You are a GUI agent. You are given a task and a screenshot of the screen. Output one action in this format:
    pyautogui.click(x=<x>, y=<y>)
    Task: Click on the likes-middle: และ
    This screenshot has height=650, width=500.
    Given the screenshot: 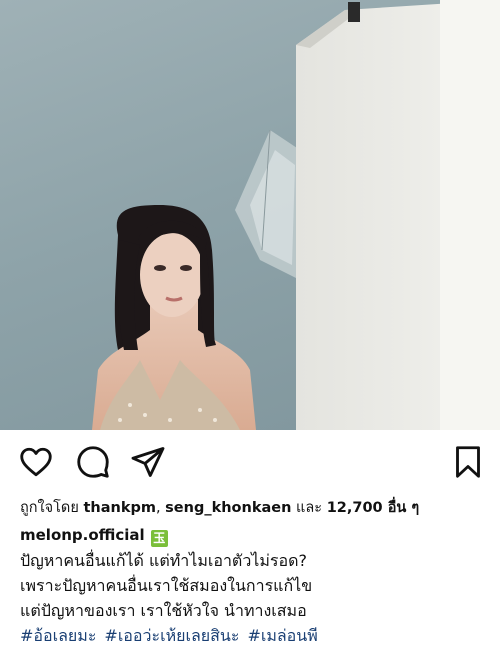 What is the action you would take?
    pyautogui.click(x=309, y=508)
    